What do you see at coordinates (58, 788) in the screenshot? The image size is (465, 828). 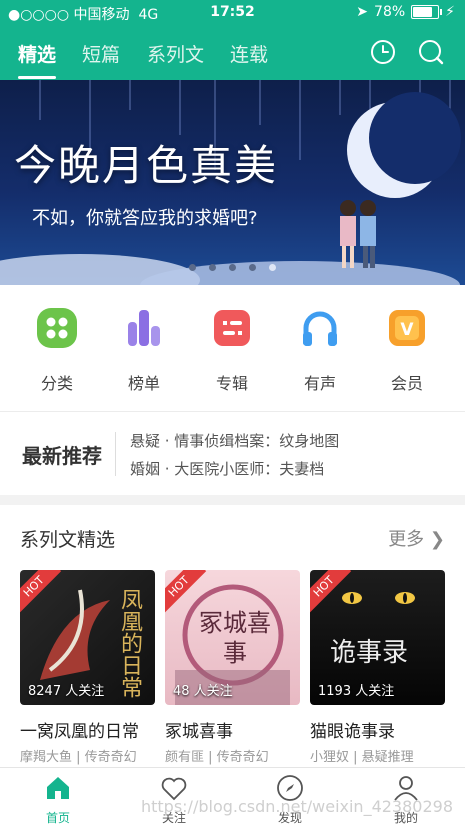 I see `home-icon` at bounding box center [58, 788].